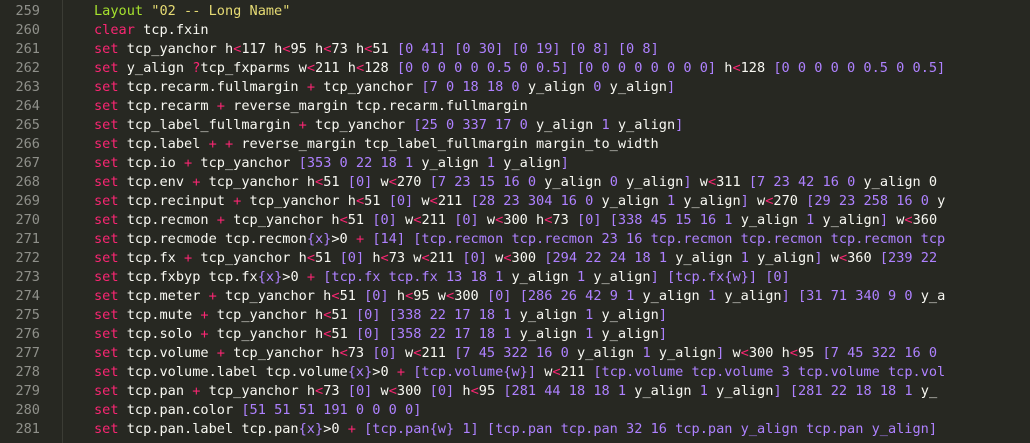 This screenshot has height=443, width=1030. Describe the element at coordinates (859, 68) in the screenshot. I see `code-token: [0 0 0 0 0 0.5 0 0.5]` at that location.